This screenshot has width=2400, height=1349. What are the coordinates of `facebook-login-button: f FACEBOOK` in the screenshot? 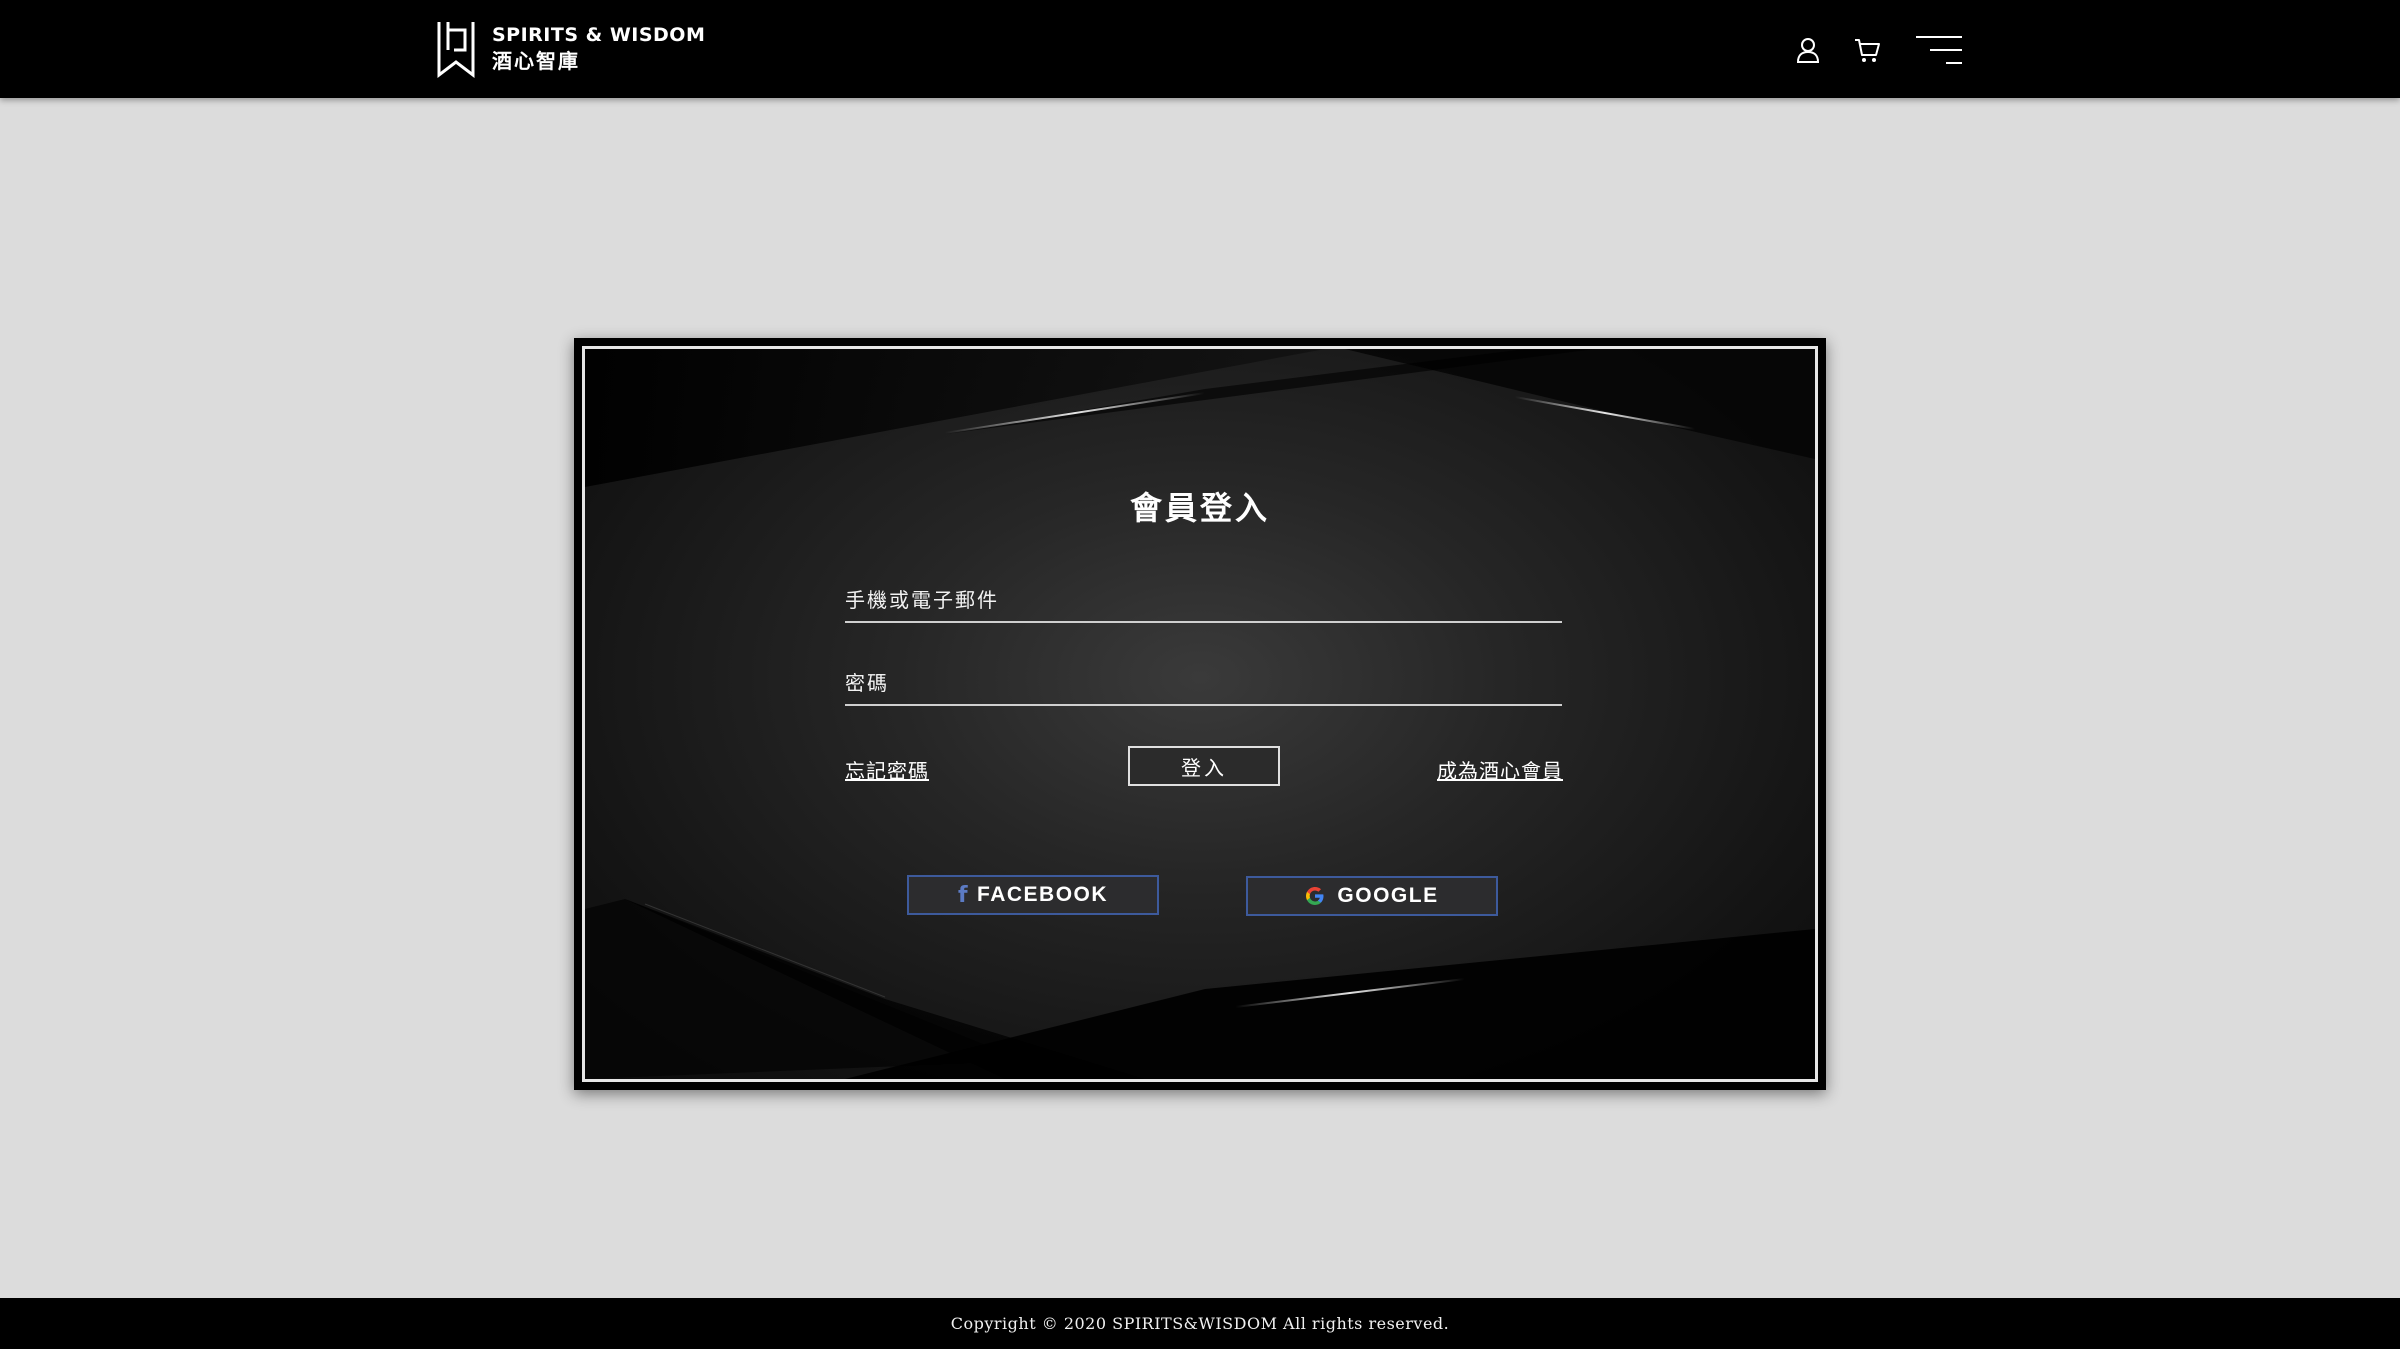 It's located at (1033, 895).